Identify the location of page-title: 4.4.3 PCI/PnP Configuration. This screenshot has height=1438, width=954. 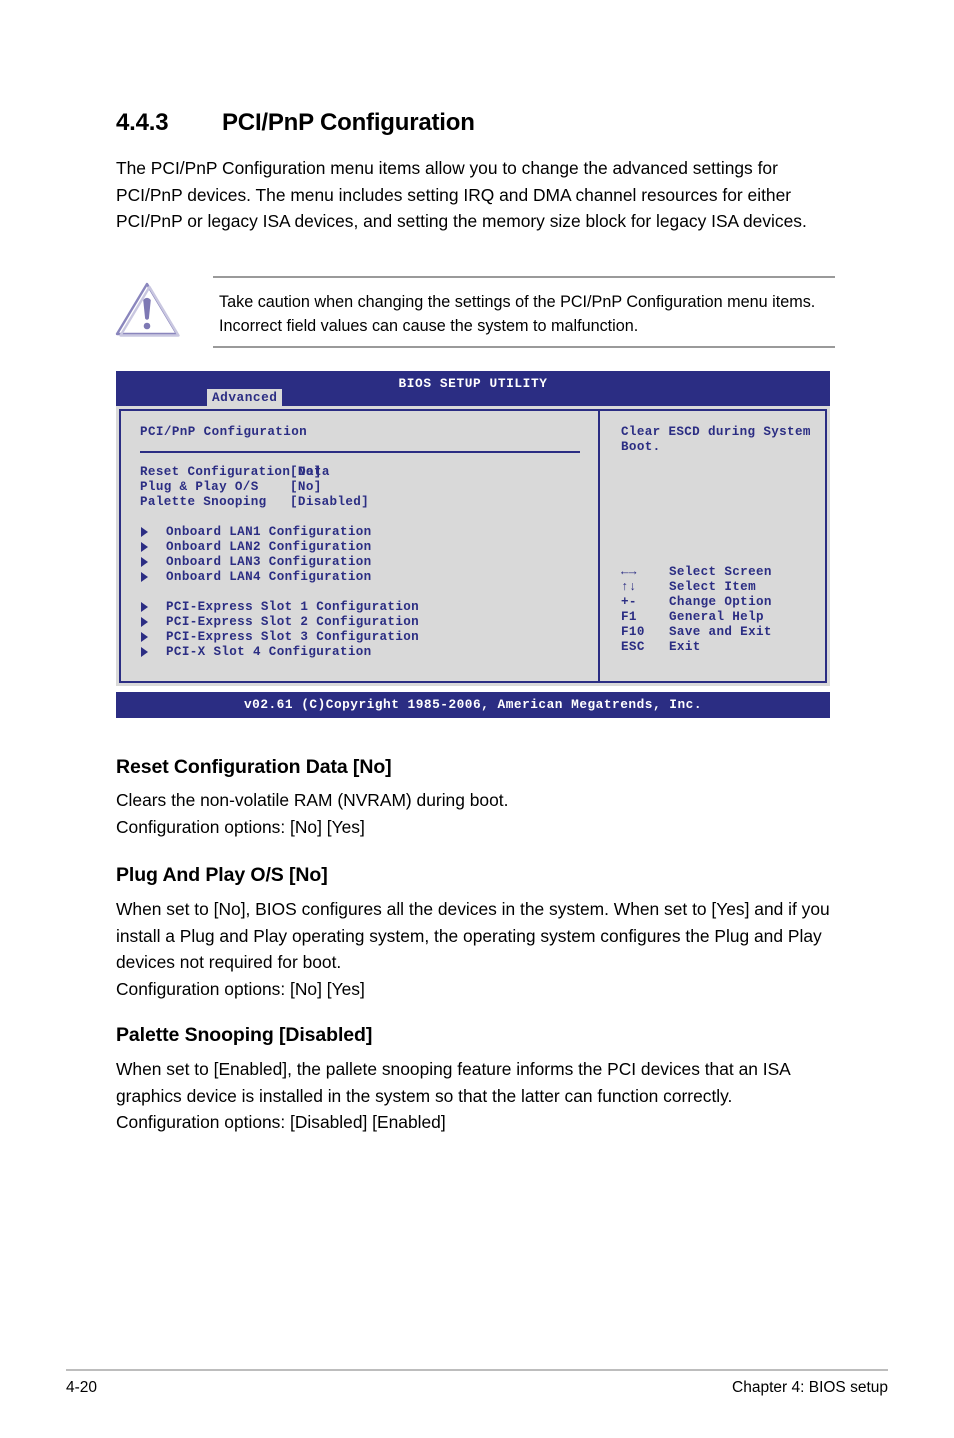
(476, 123).